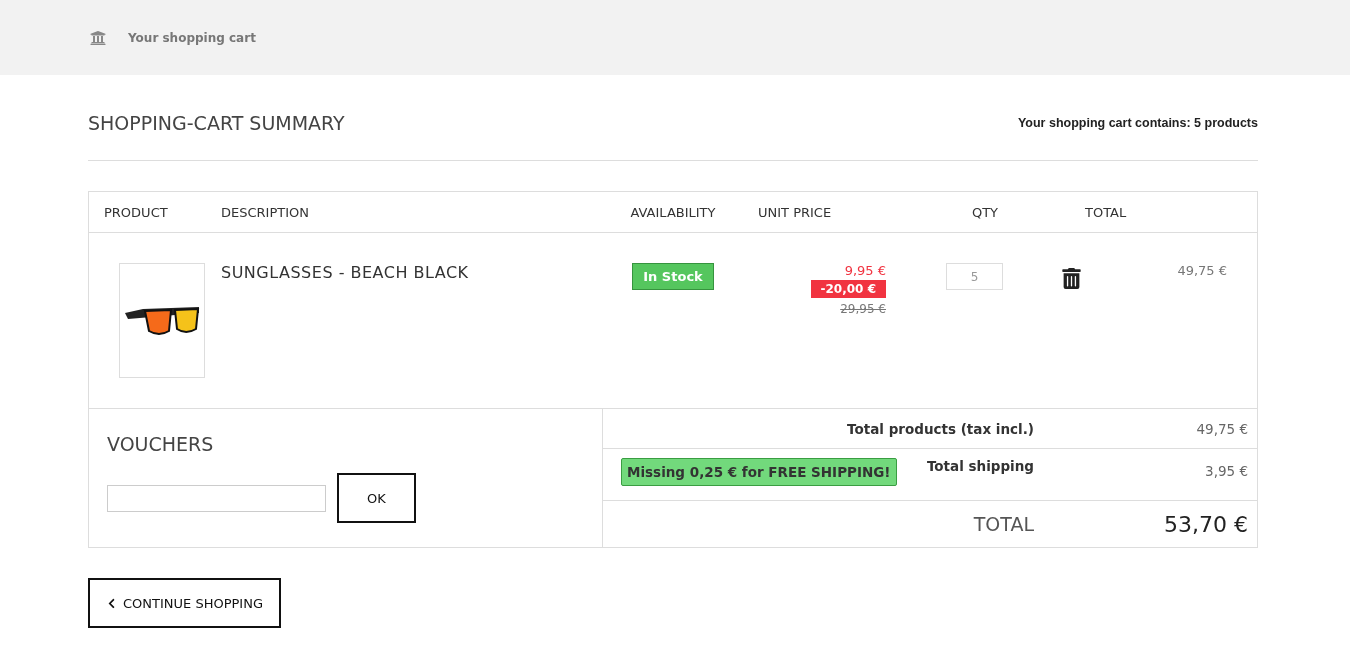  I want to click on bank-icon, so click(98, 37).